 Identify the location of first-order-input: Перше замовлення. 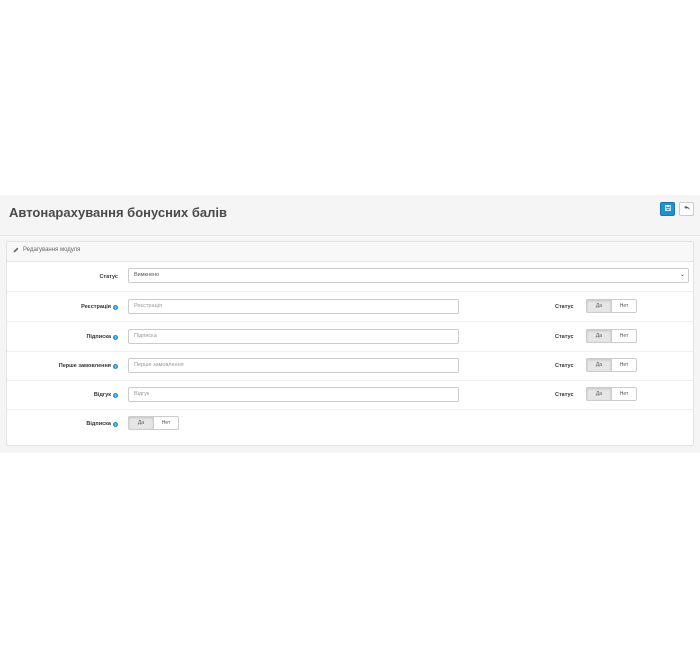
(293, 365).